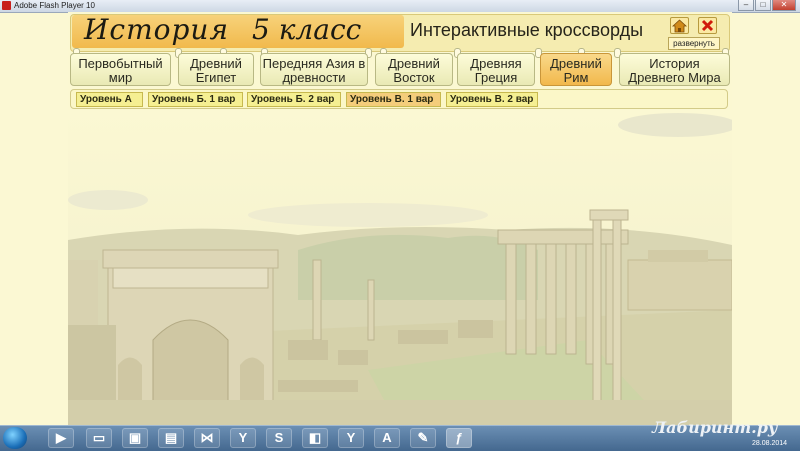 Image resolution: width=800 pixels, height=451 pixels. Describe the element at coordinates (109, 99) in the screenshot. I see `level-a-button: Уровень А` at that location.